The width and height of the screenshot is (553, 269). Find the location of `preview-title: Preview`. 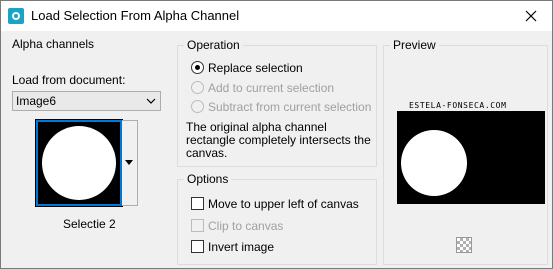

preview-title: Preview is located at coordinates (414, 45).